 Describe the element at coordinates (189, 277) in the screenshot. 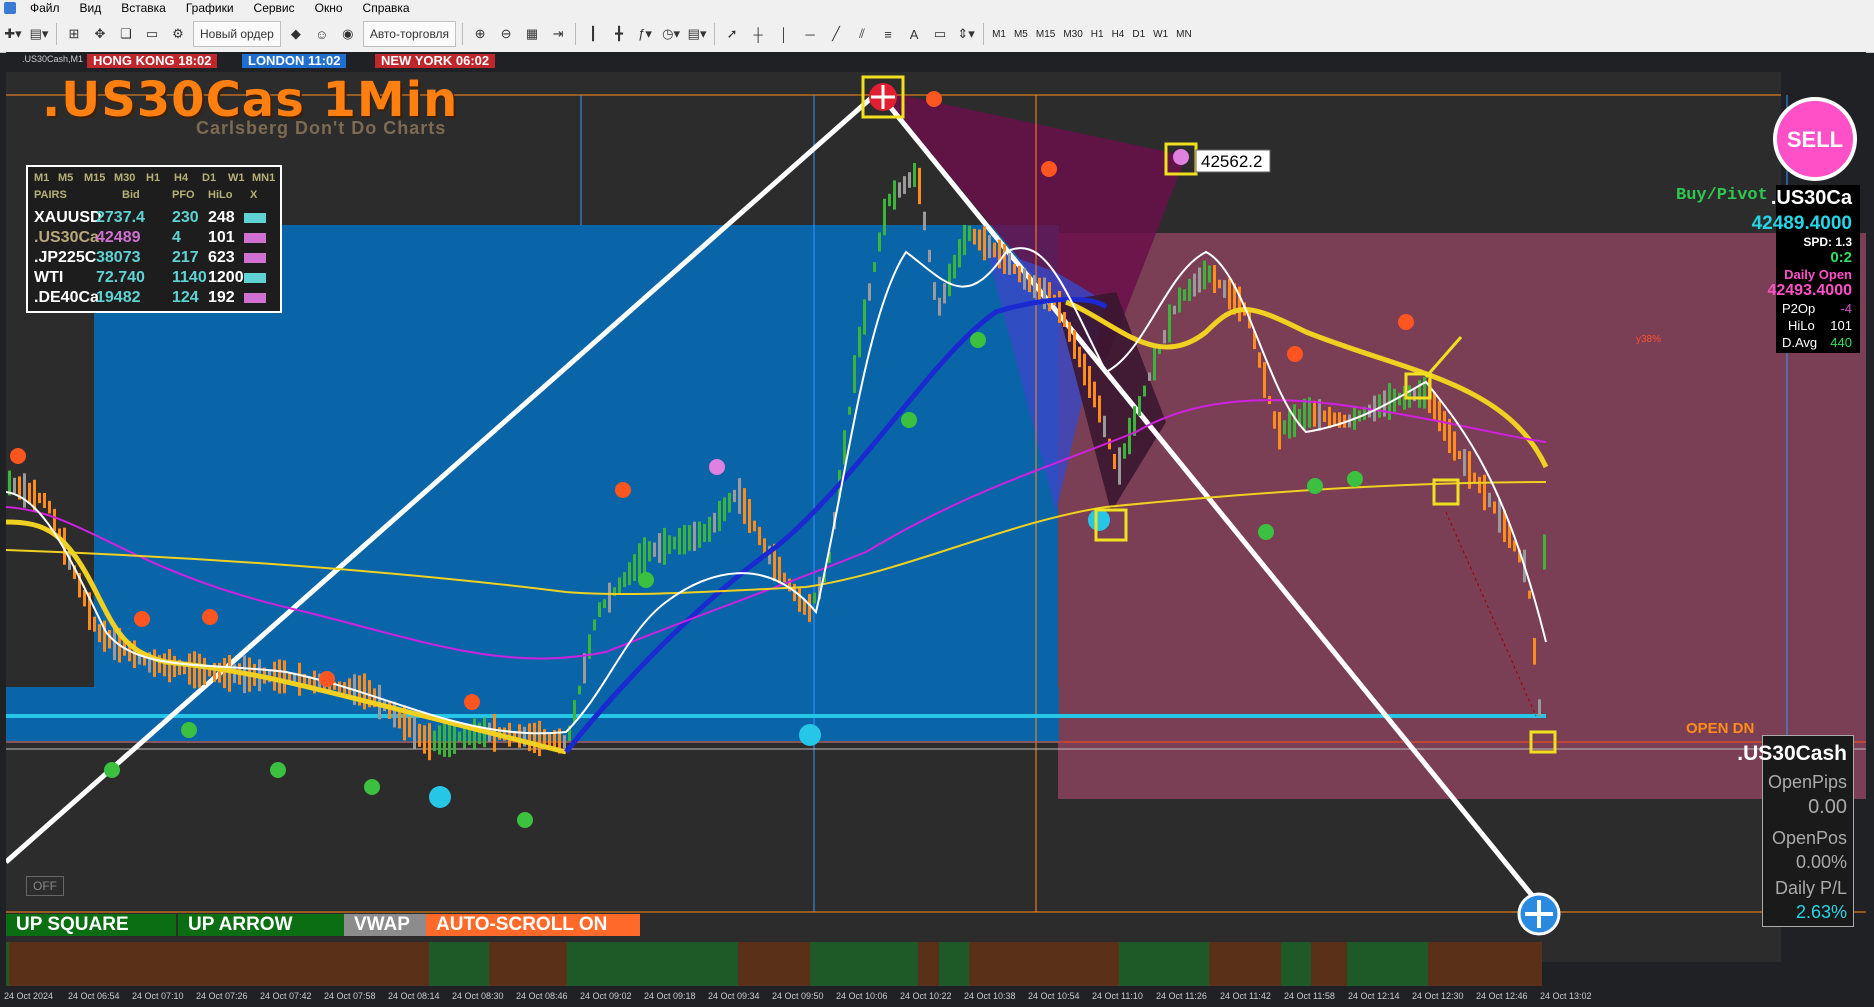

I see `cell-pfo: 1140` at that location.